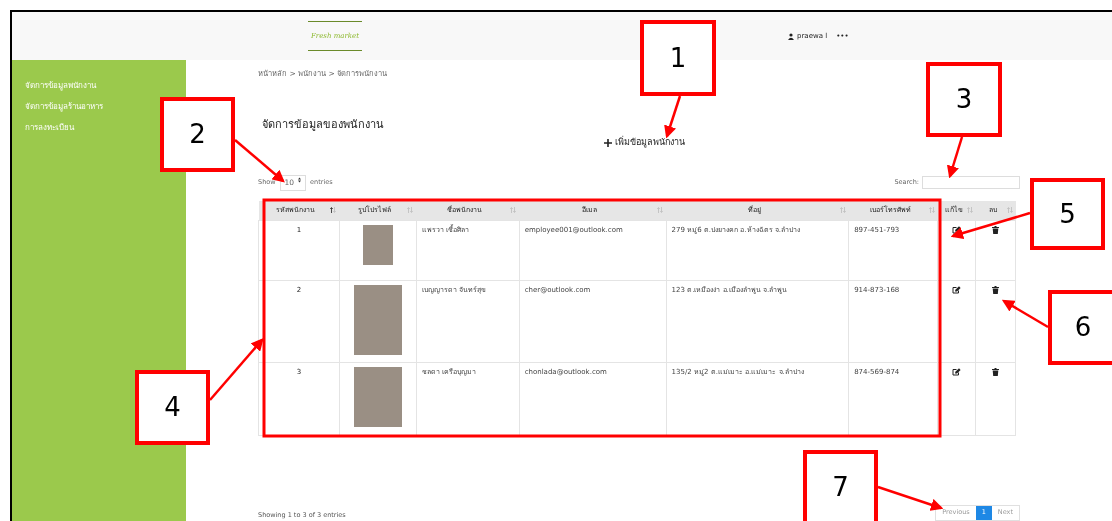  What do you see at coordinates (678, 58) in the screenshot?
I see `callout-number: 1` at bounding box center [678, 58].